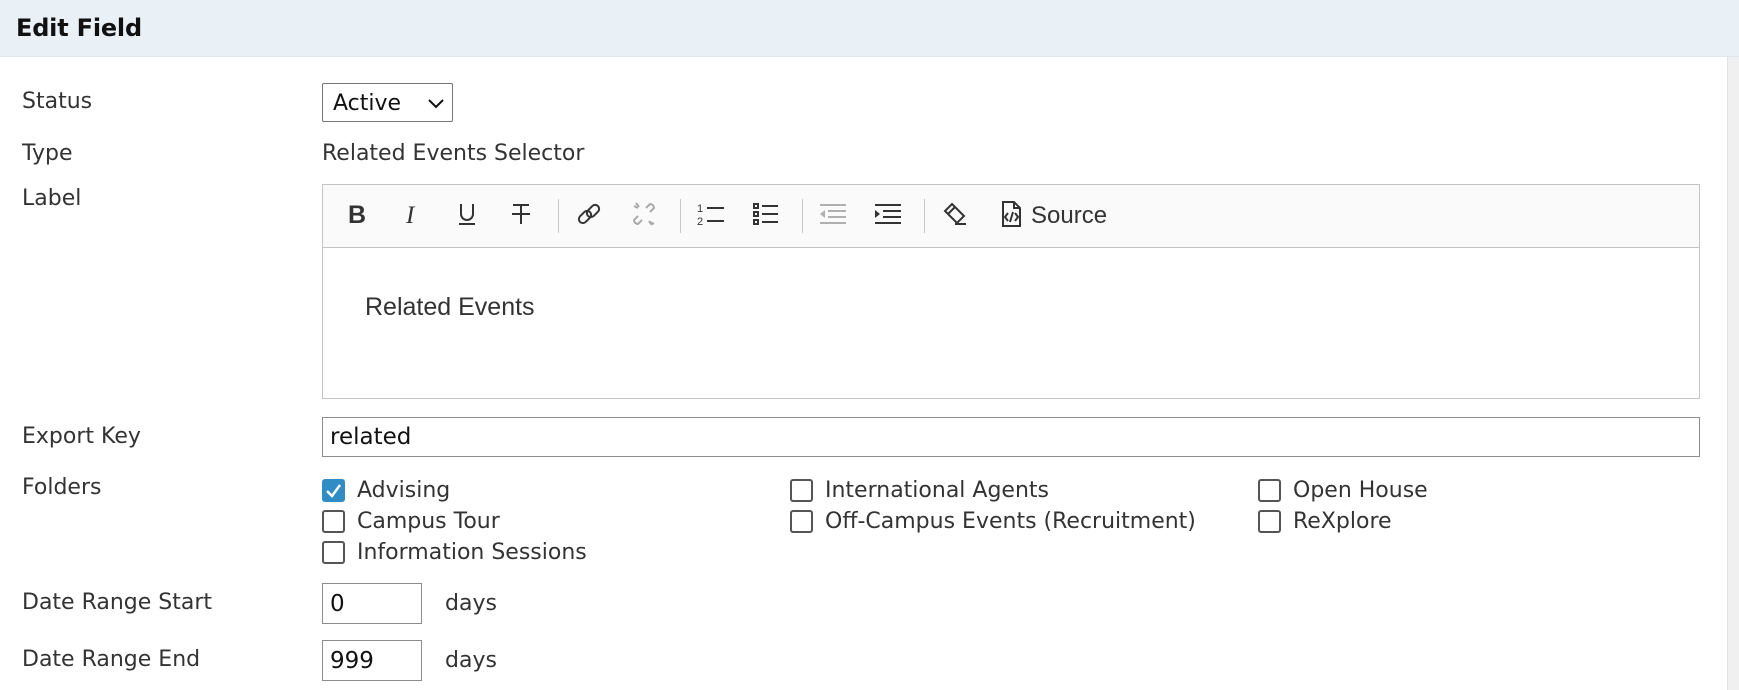 This screenshot has height=690, width=1739. I want to click on export-key-input, so click(1011, 437).